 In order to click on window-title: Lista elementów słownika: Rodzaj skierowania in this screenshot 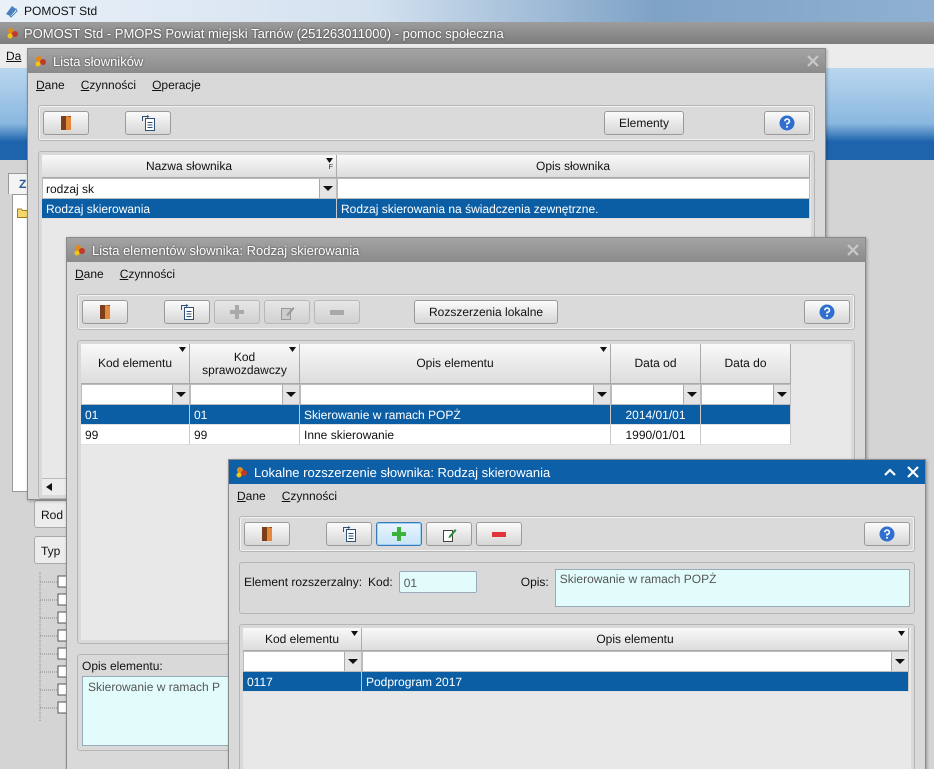, I will do `click(226, 250)`.